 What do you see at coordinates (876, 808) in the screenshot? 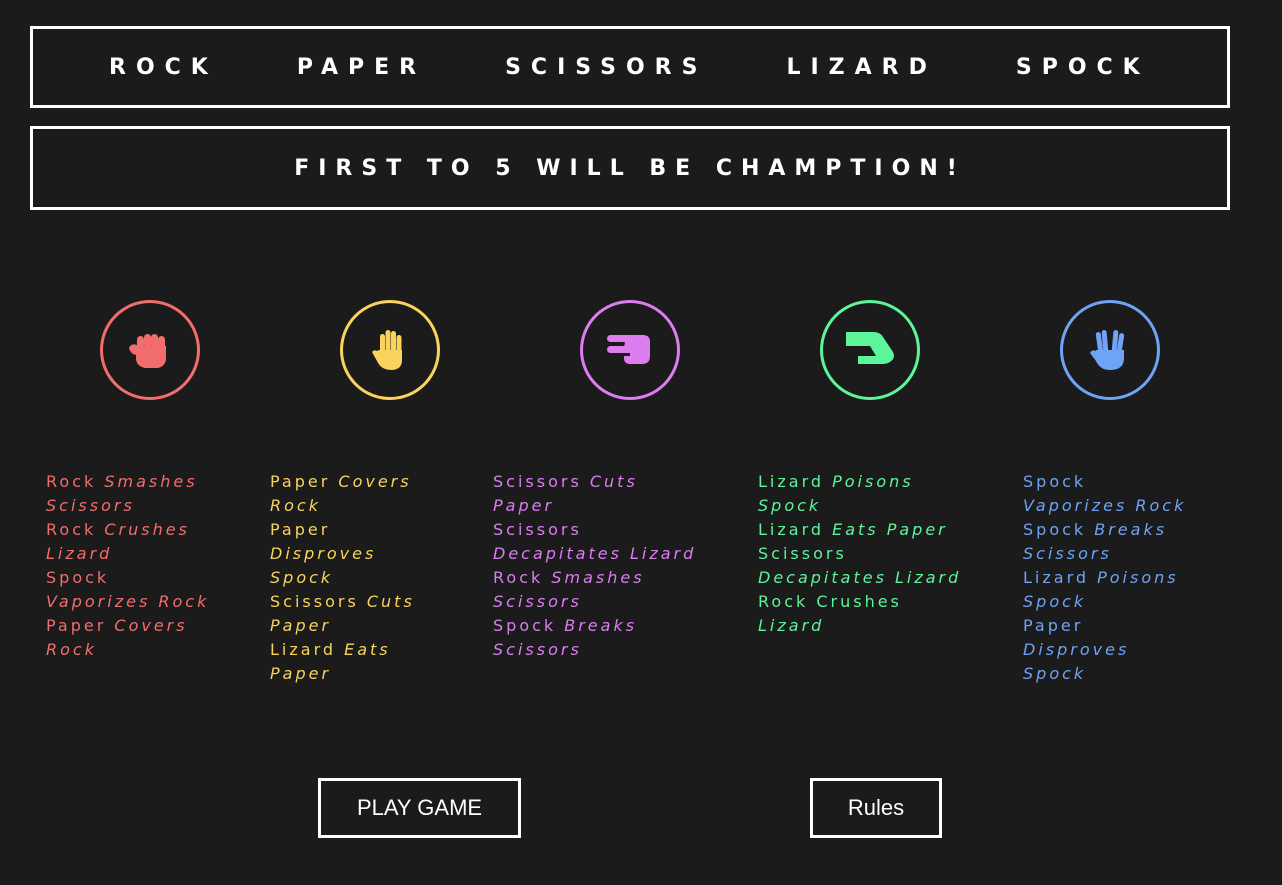
I see `rules-button: Rules` at bounding box center [876, 808].